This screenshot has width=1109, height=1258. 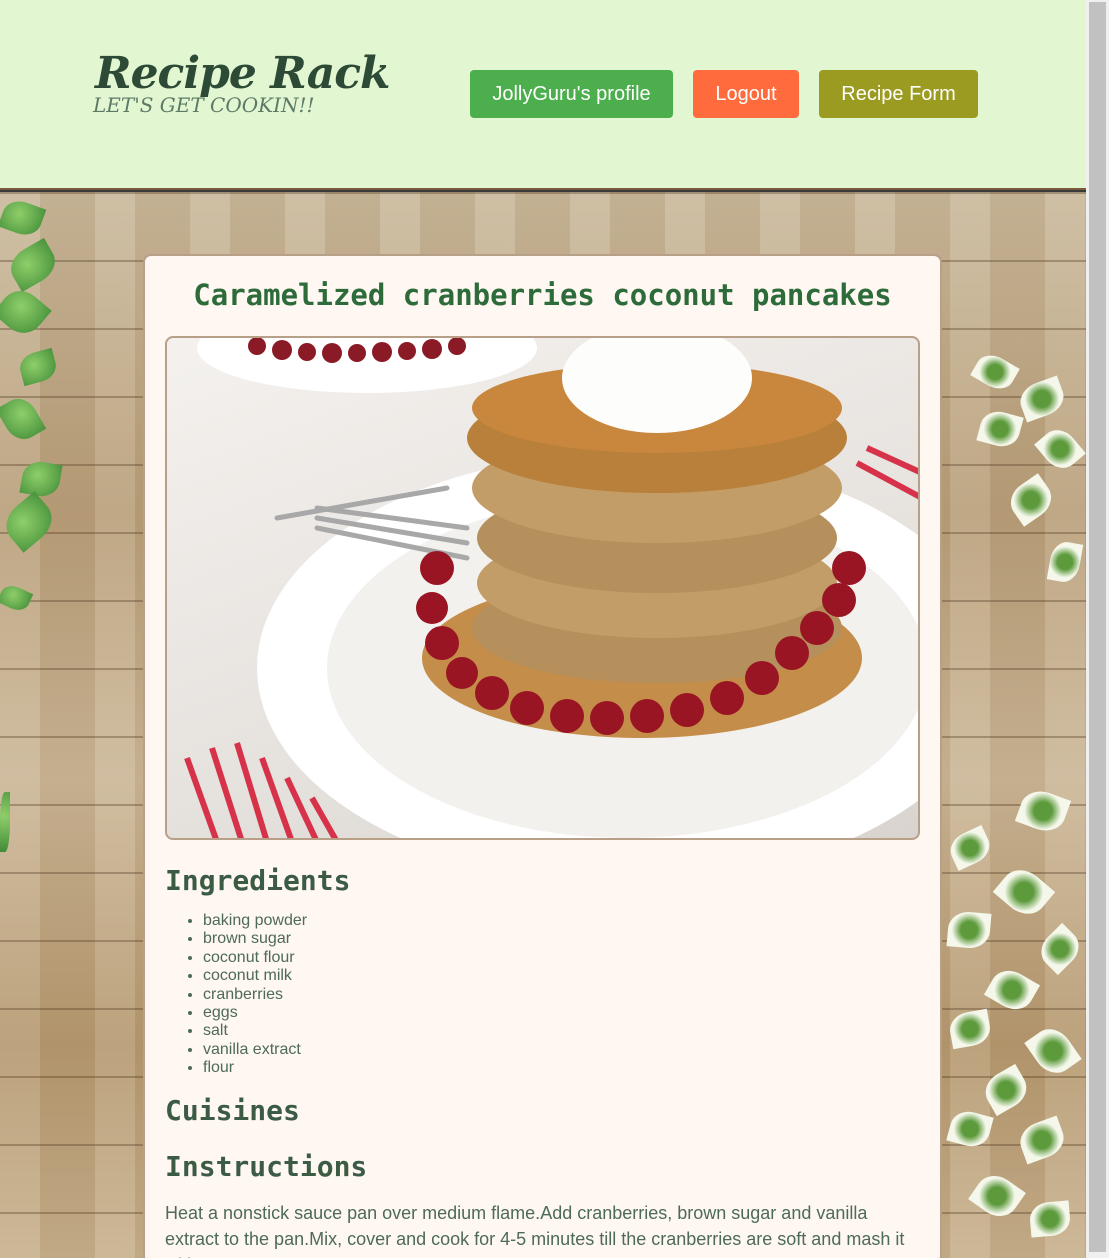 What do you see at coordinates (255, 921) in the screenshot?
I see `ingredient-item: baking powder` at bounding box center [255, 921].